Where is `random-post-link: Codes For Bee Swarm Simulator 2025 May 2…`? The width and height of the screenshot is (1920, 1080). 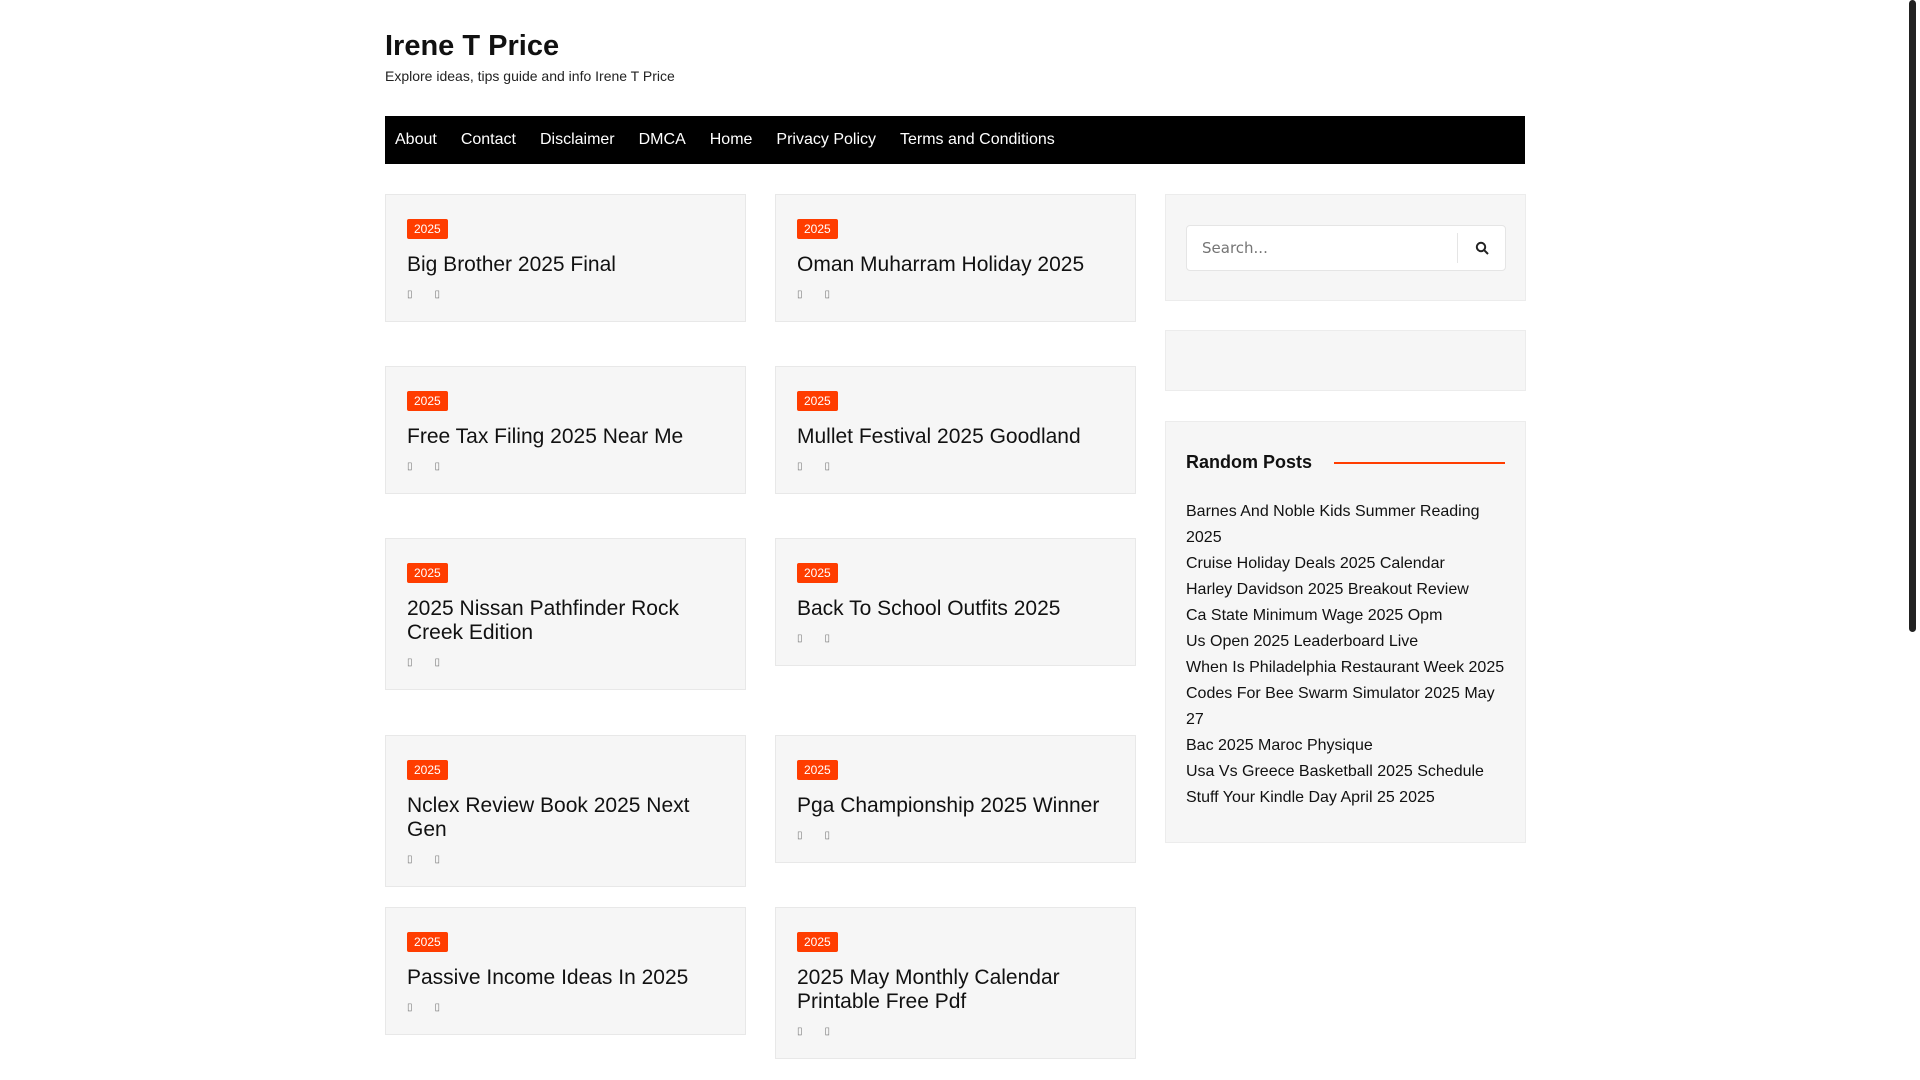 random-post-link: Codes For Bee Swarm Simulator 2025 May 2… is located at coordinates (1345, 707).